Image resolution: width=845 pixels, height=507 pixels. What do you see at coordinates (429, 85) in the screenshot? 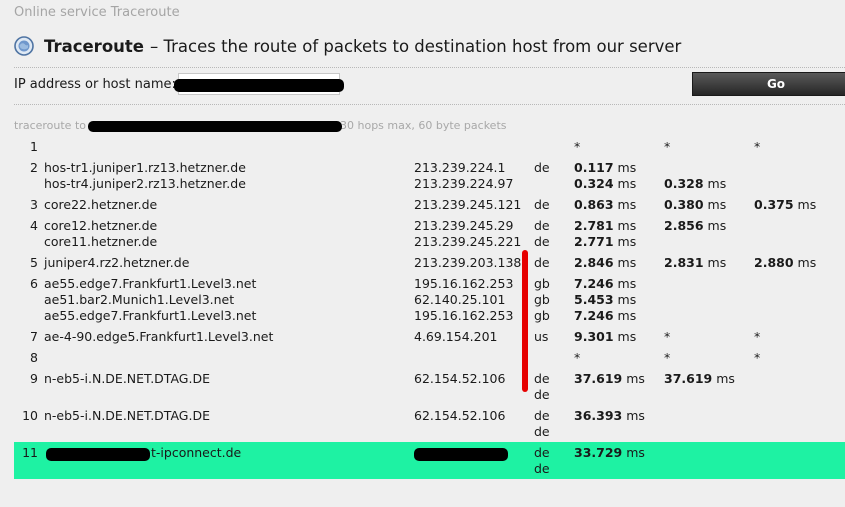
I see `trace-form: IP address or host name: Go` at bounding box center [429, 85].